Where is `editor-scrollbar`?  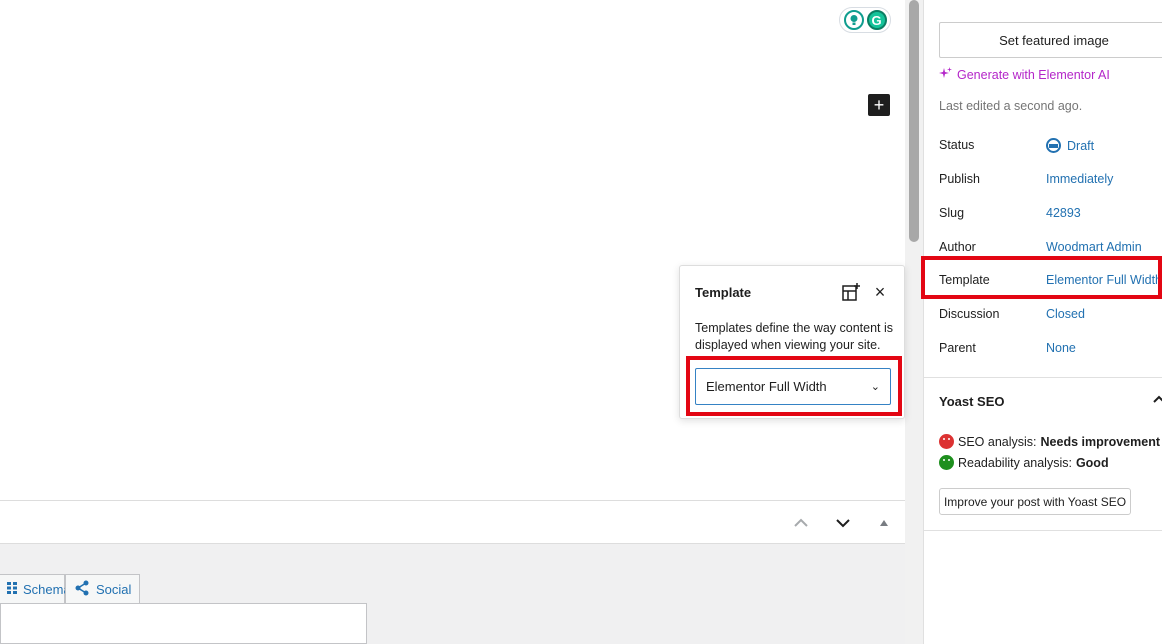
editor-scrollbar is located at coordinates (914, 322).